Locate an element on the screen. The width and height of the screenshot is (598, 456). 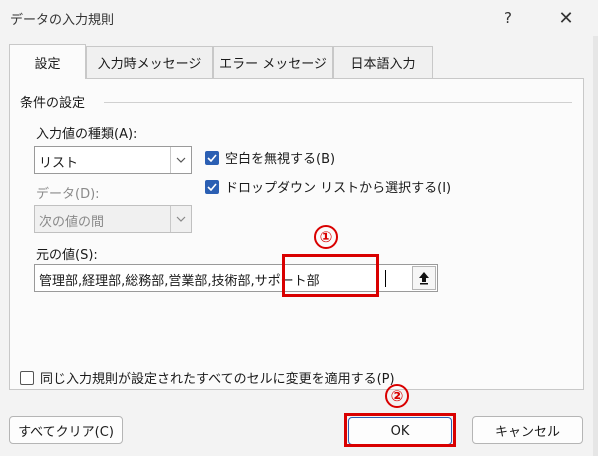
clear-all-button: すべてクリア(C) is located at coordinates (66, 430).